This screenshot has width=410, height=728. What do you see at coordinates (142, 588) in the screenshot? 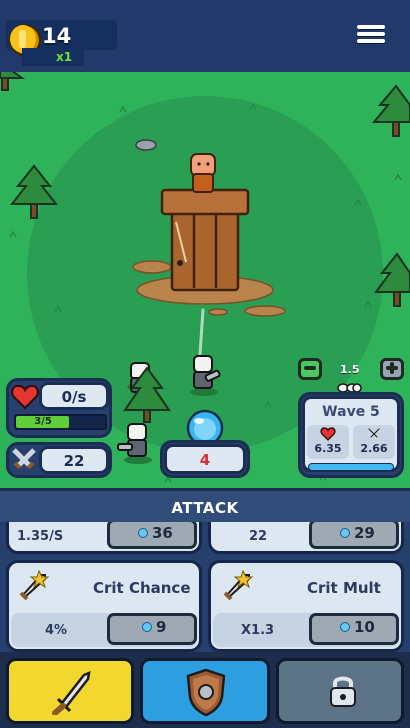
I see `upgrade-name: Crit Chance` at bounding box center [142, 588].